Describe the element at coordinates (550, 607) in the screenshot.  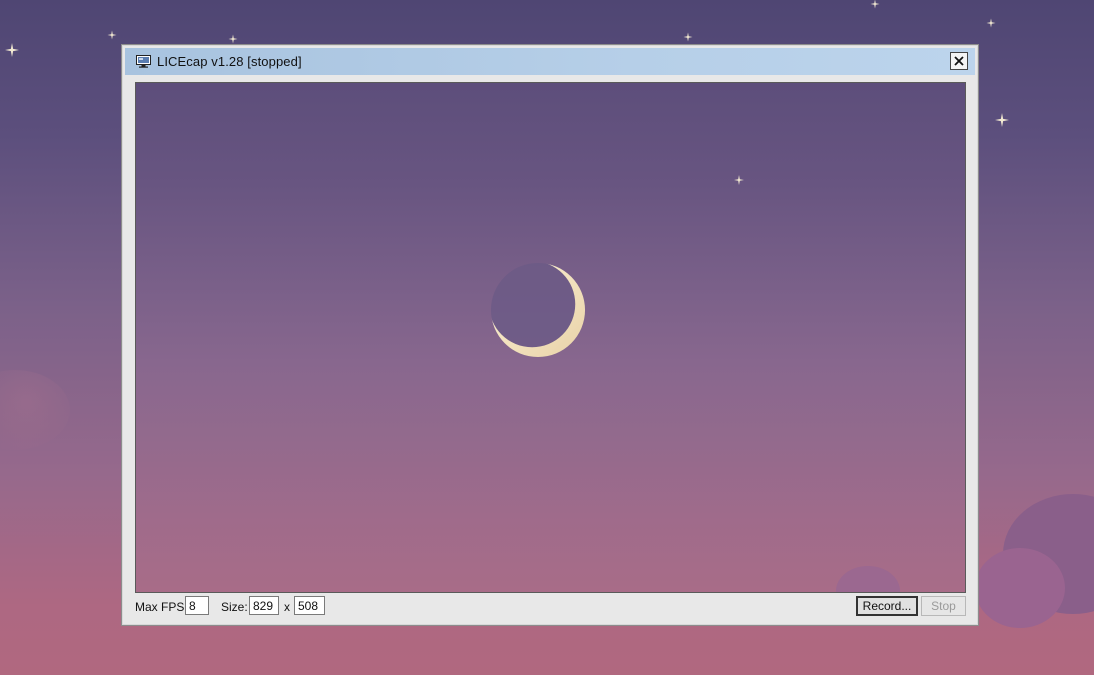
I see `controls-bar: Max FPS: Size: x Record... Stop` at that location.